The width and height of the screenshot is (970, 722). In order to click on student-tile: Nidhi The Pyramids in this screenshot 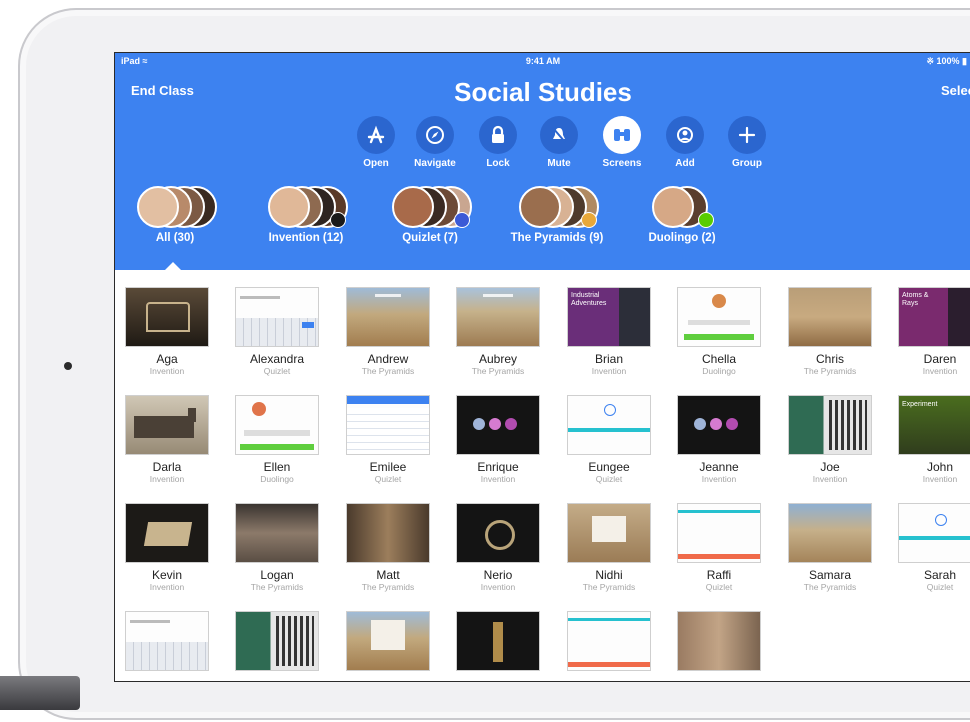, I will do `click(609, 547)`.